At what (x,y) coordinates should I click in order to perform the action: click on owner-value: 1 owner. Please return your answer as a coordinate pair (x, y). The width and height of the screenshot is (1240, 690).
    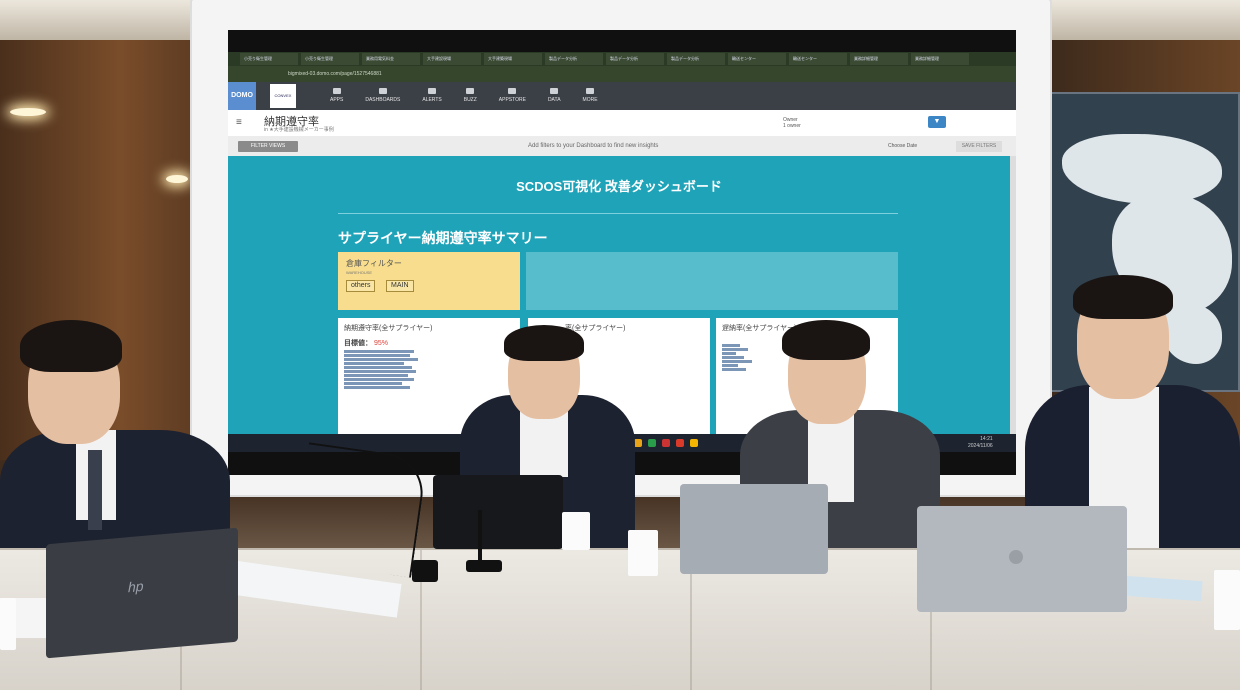
    Looking at the image, I should click on (792, 126).